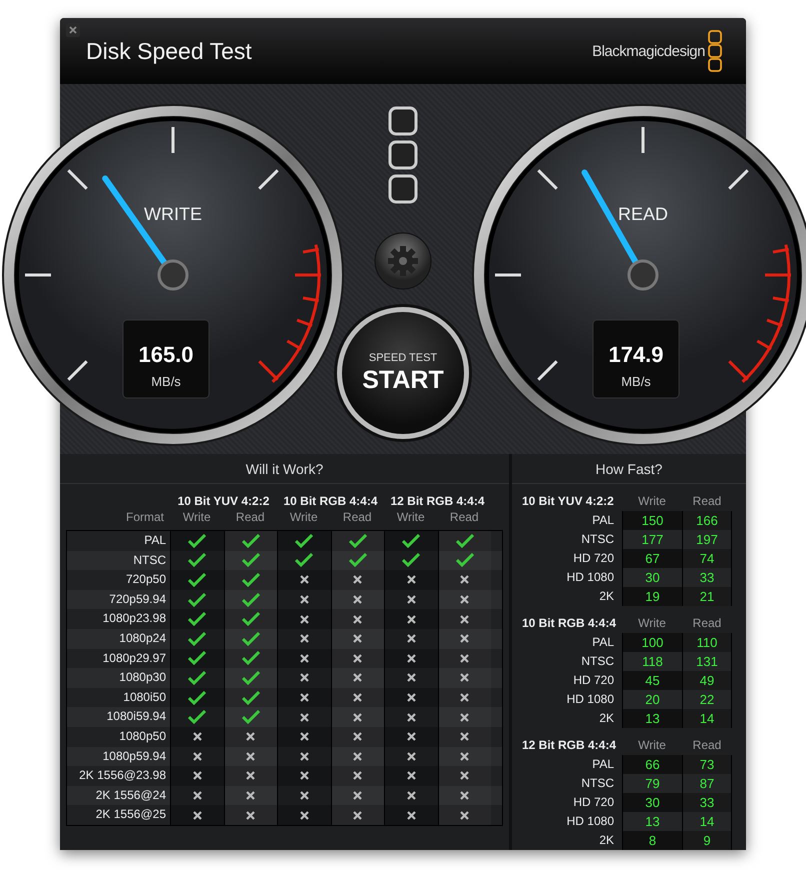 This screenshot has width=806, height=870. What do you see at coordinates (73, 30) in the screenshot?
I see `close-icon` at bounding box center [73, 30].